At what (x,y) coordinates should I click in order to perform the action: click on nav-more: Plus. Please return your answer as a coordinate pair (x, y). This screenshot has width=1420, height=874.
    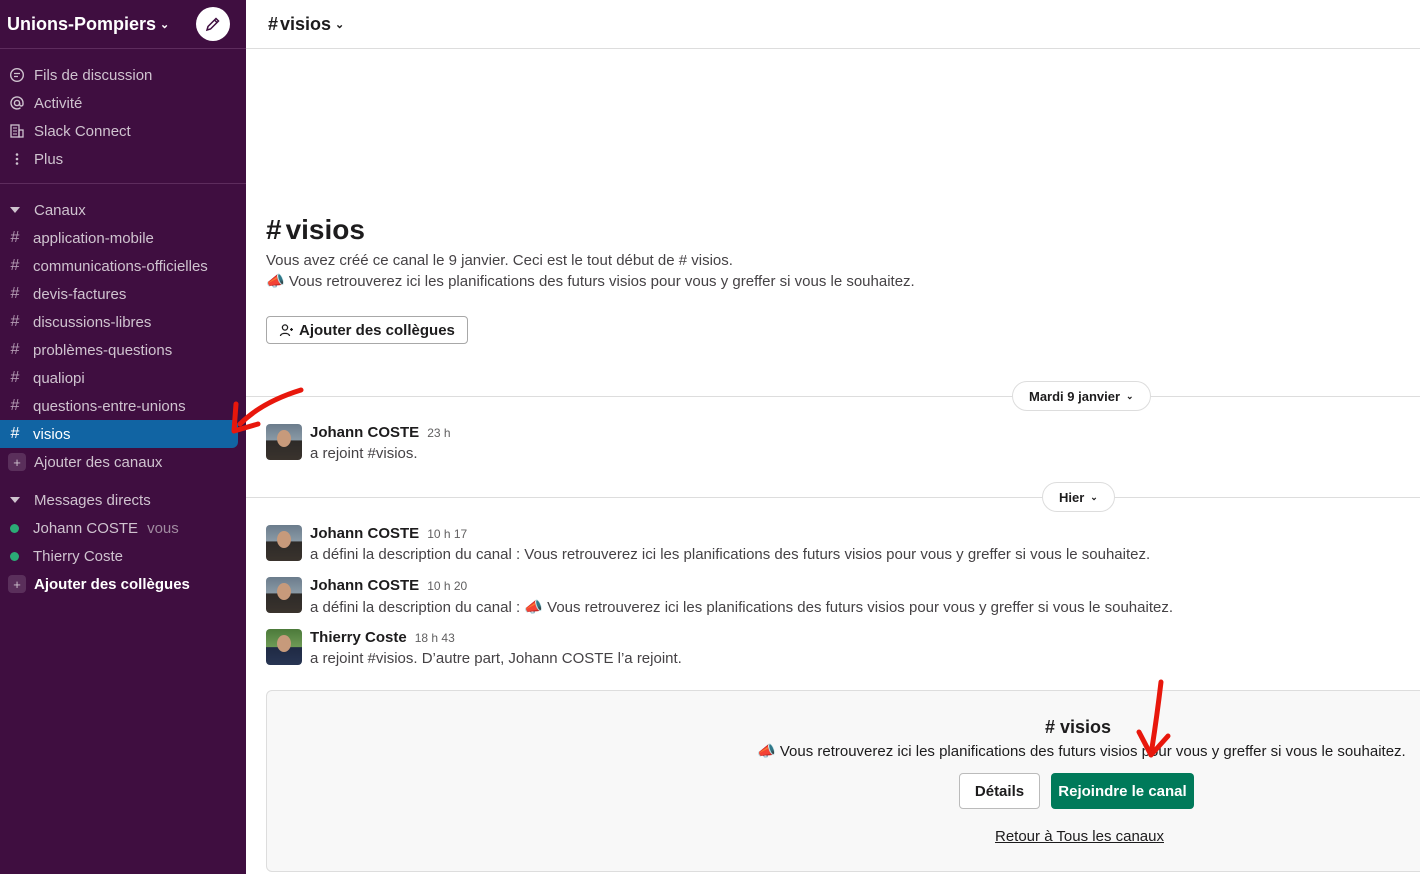
    Looking at the image, I should click on (123, 159).